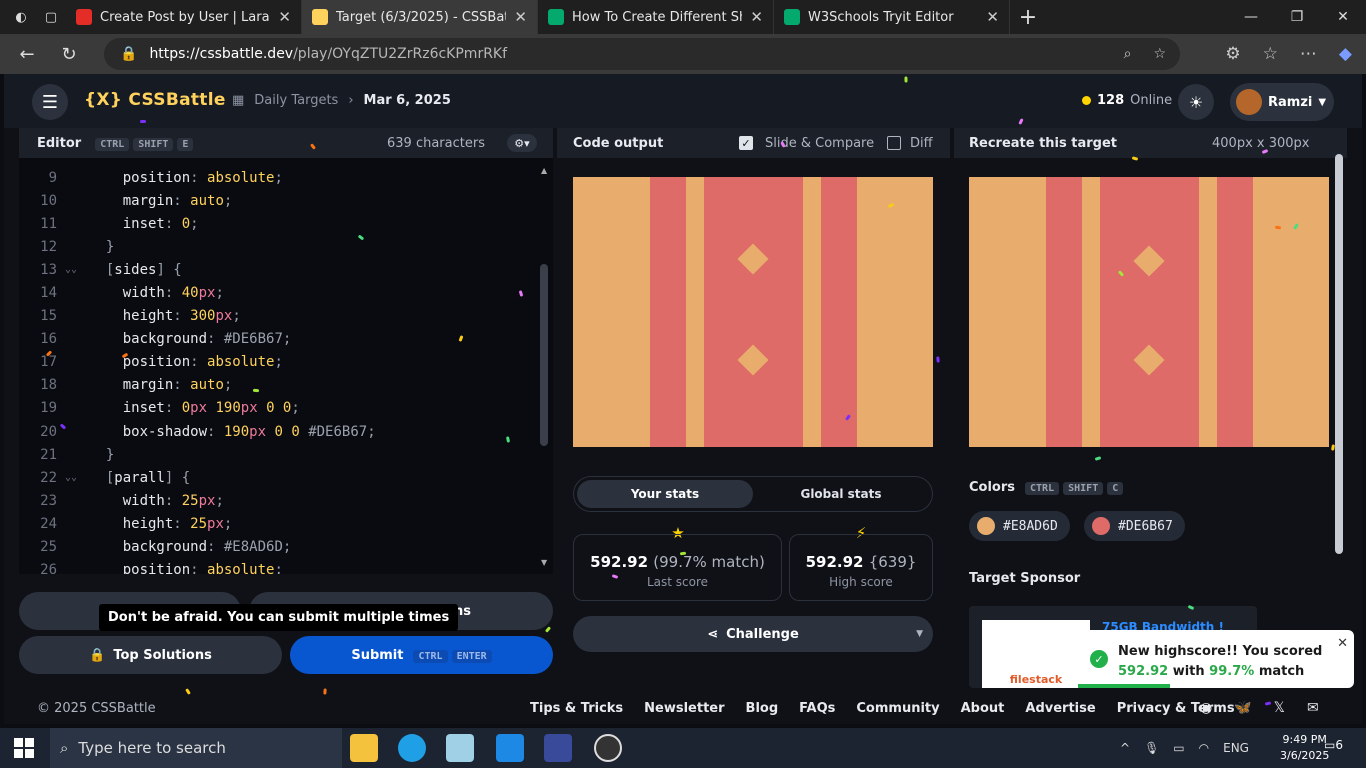 This screenshot has width=1366, height=768. Describe the element at coordinates (1206, 708) in the screenshot. I see `discord-icon: ◉` at that location.